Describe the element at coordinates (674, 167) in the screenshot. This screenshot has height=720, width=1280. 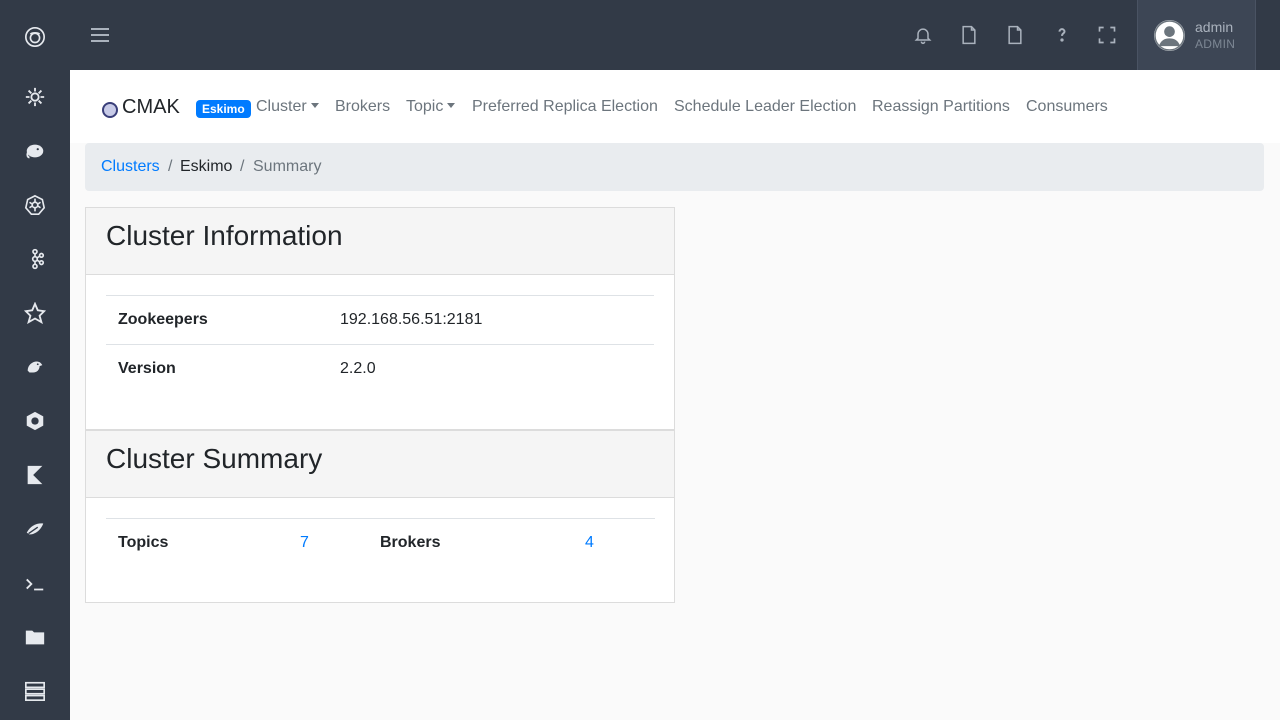
I see `breadcrumb: Clusters / Eskimo / Summary` at that location.